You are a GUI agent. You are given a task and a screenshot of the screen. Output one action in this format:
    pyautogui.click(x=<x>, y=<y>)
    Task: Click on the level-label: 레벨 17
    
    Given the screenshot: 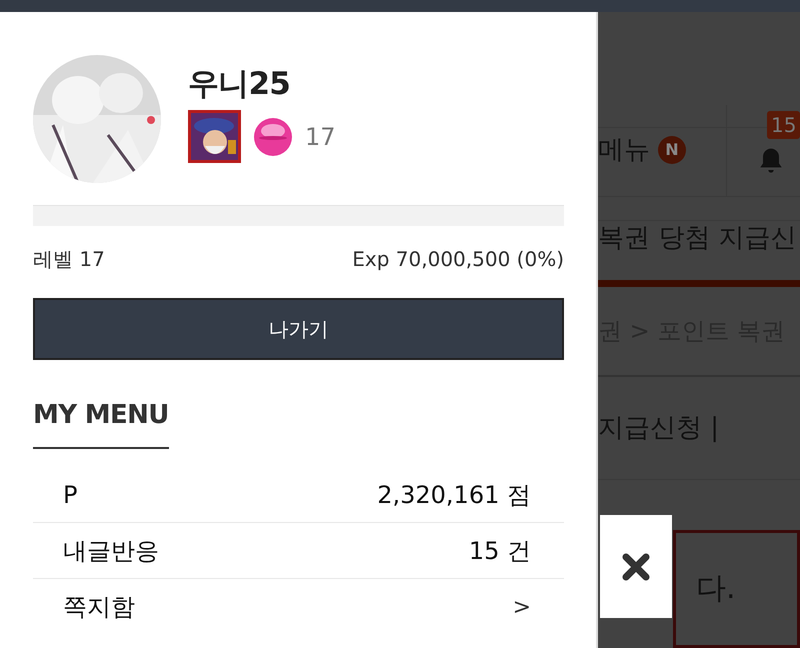 What is the action you would take?
    pyautogui.click(x=69, y=259)
    